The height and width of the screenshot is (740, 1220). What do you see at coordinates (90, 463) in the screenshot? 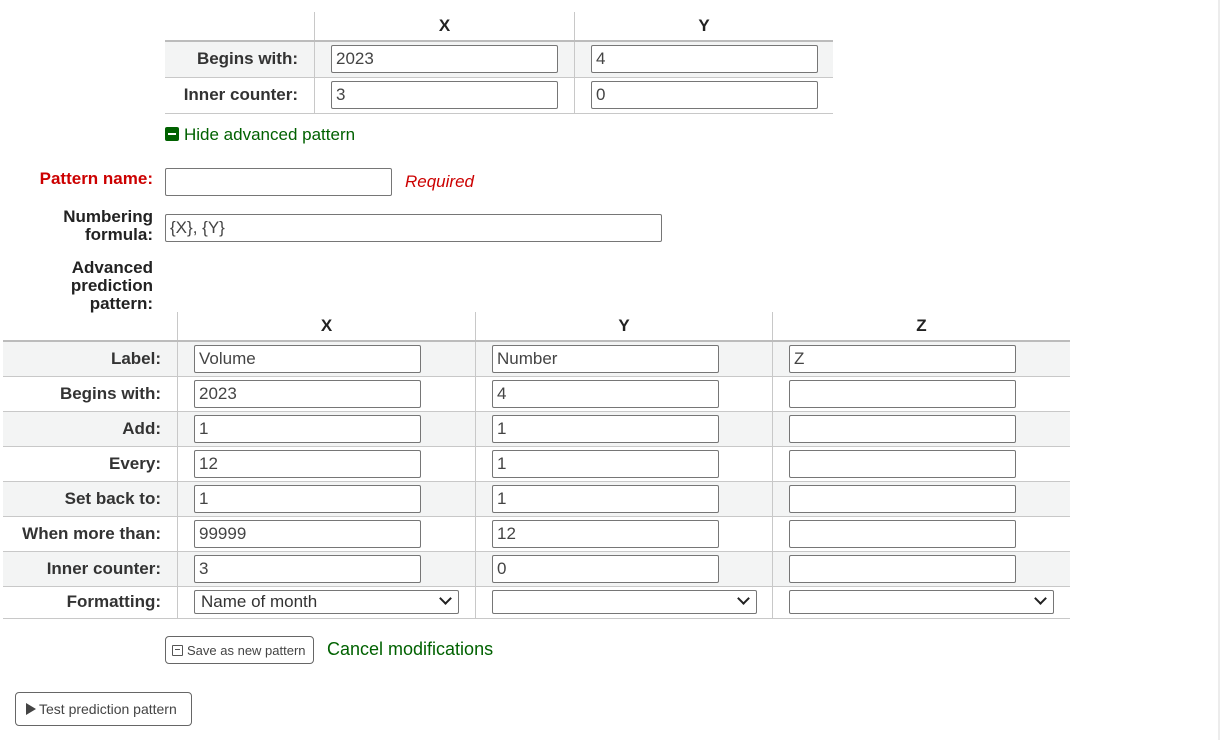
I see `row-label: Every:` at bounding box center [90, 463].